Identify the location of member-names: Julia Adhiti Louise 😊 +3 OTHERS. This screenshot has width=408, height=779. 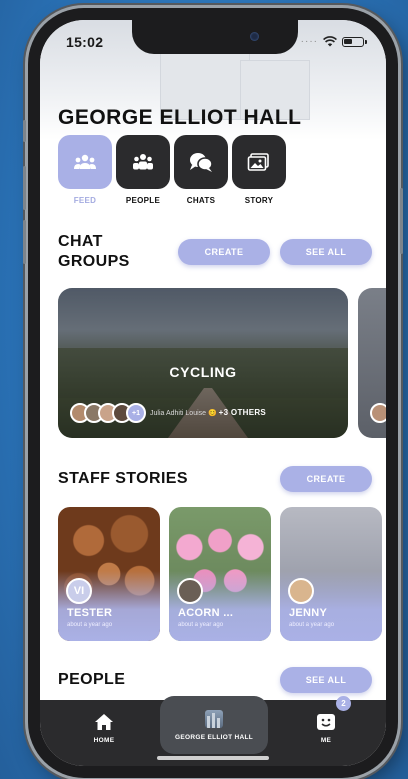
(208, 412).